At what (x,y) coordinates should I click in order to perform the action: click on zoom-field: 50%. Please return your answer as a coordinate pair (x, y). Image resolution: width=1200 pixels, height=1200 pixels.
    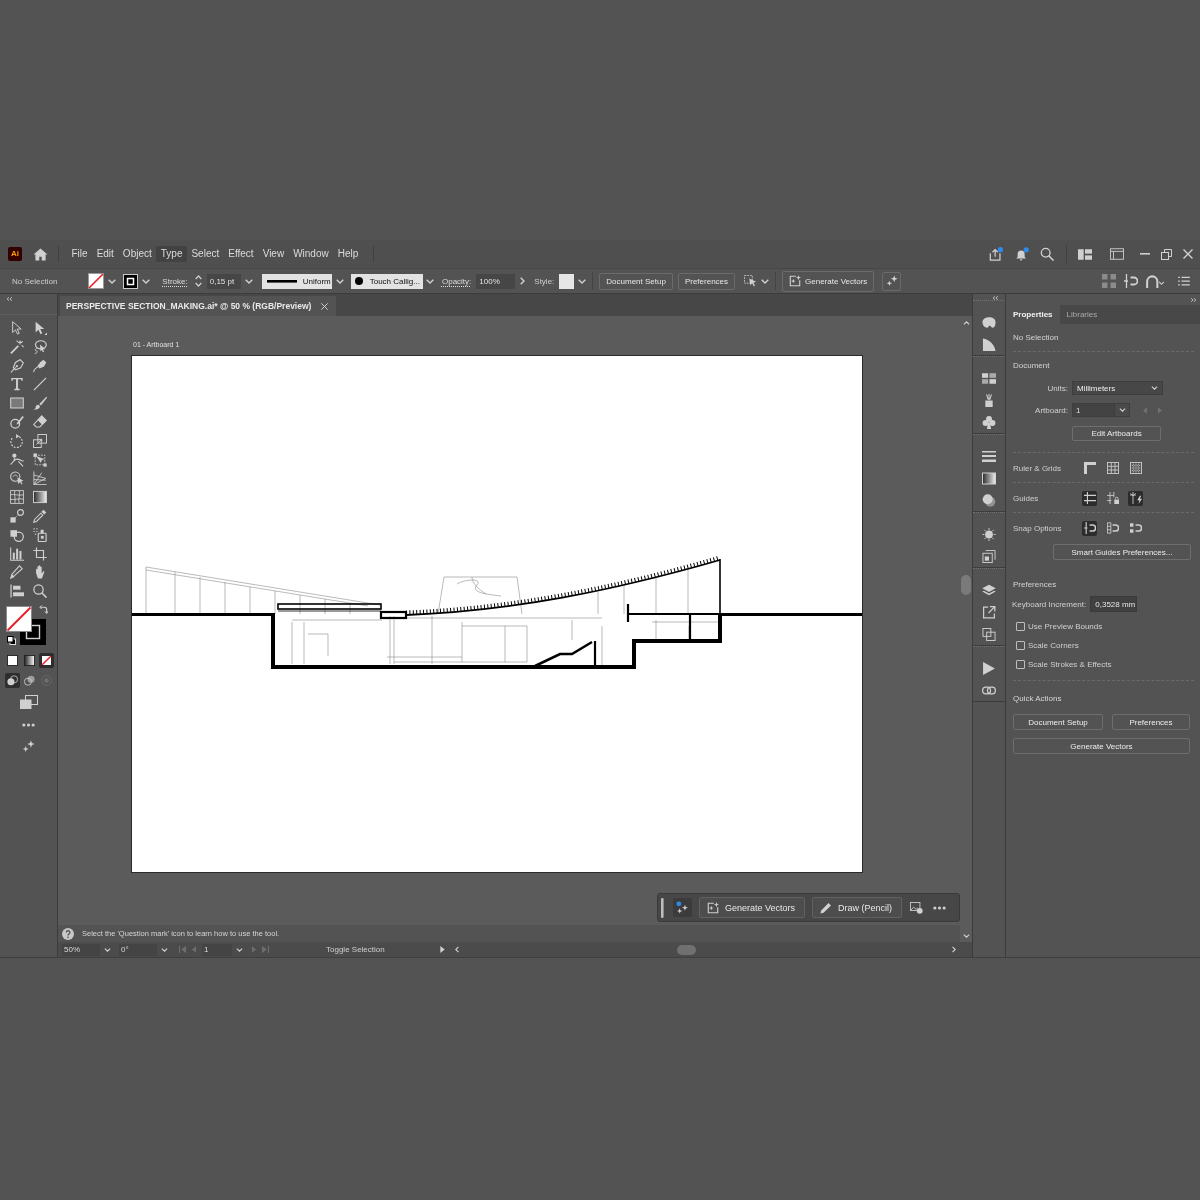
    Looking at the image, I should click on (81, 949).